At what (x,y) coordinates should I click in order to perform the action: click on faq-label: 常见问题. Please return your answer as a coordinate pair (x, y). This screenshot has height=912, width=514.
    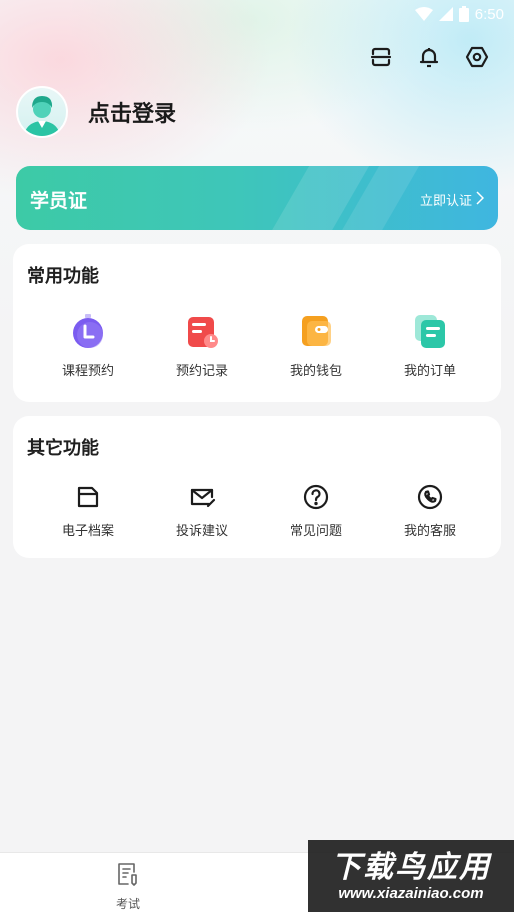
    Looking at the image, I should click on (315, 531).